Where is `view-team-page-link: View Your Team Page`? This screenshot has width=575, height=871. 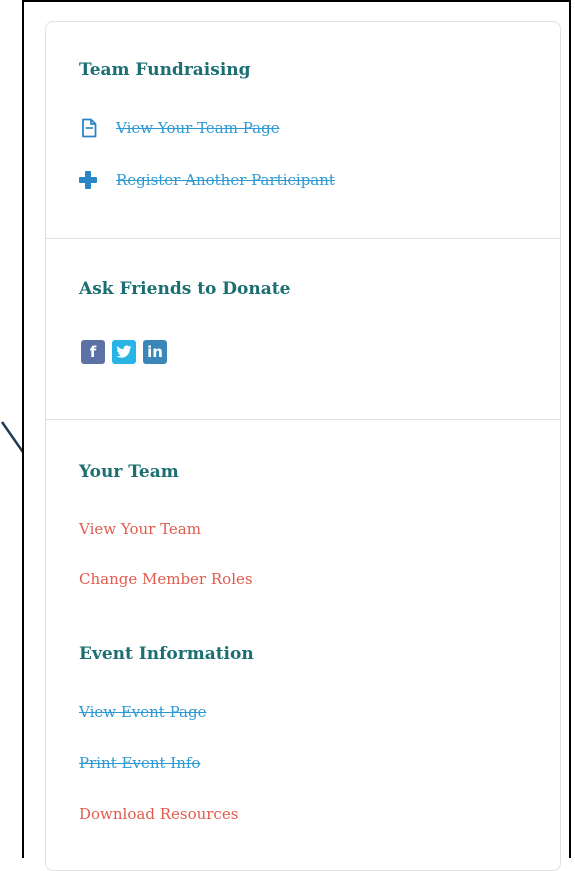
view-team-page-link: View Your Team Page is located at coordinates (179, 128).